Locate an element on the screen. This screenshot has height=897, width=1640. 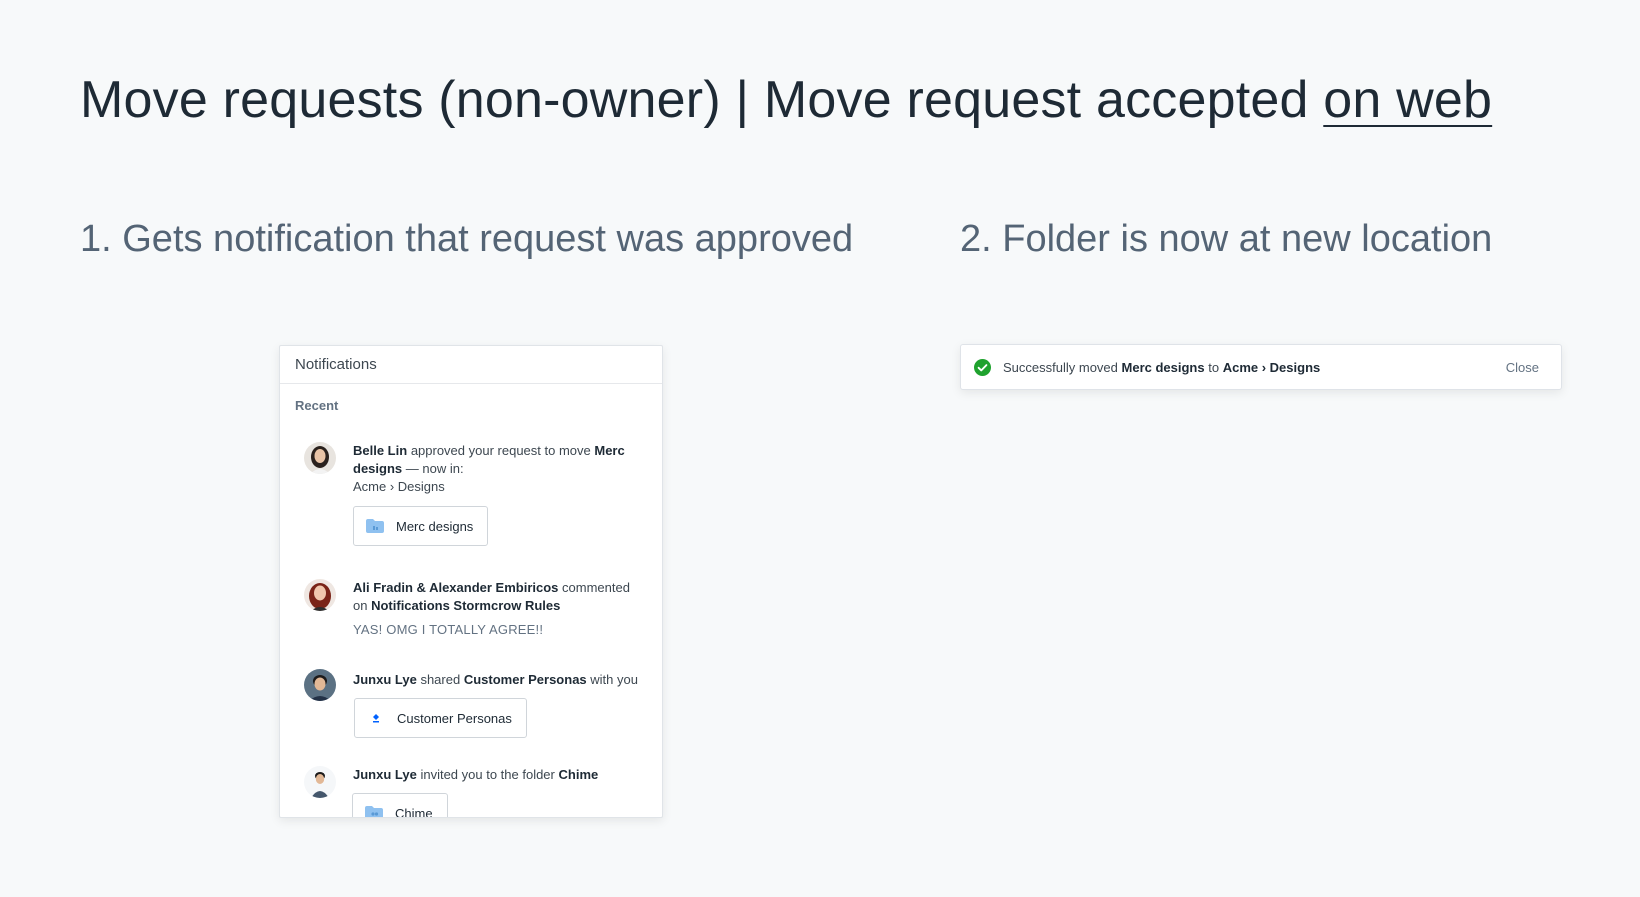
file-chip-label: Chime is located at coordinates (414, 811).